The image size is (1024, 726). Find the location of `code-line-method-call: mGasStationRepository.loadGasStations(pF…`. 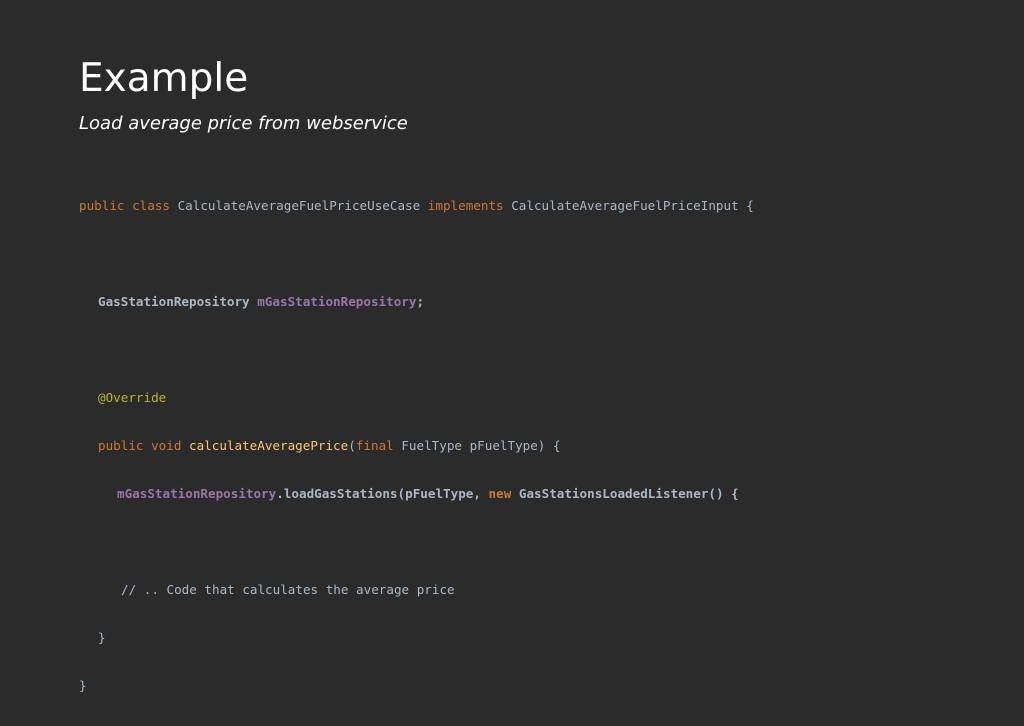

code-line-method-call: mGasStationRepository.loadGasStations(pF… is located at coordinates (416, 494).